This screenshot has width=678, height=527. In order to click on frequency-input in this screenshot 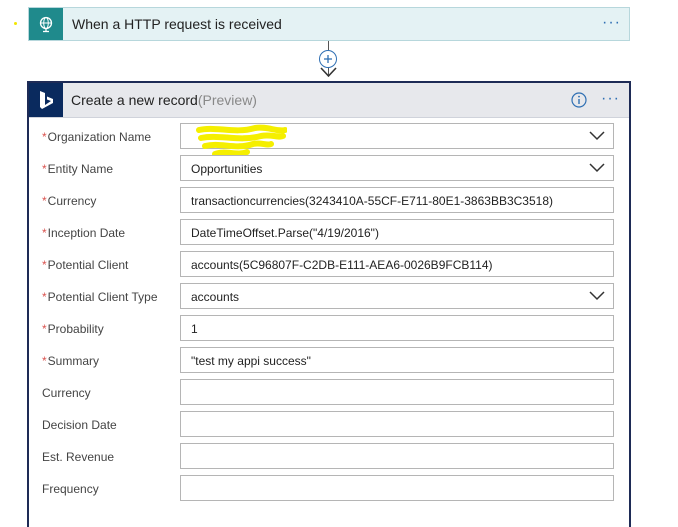, I will do `click(397, 488)`.